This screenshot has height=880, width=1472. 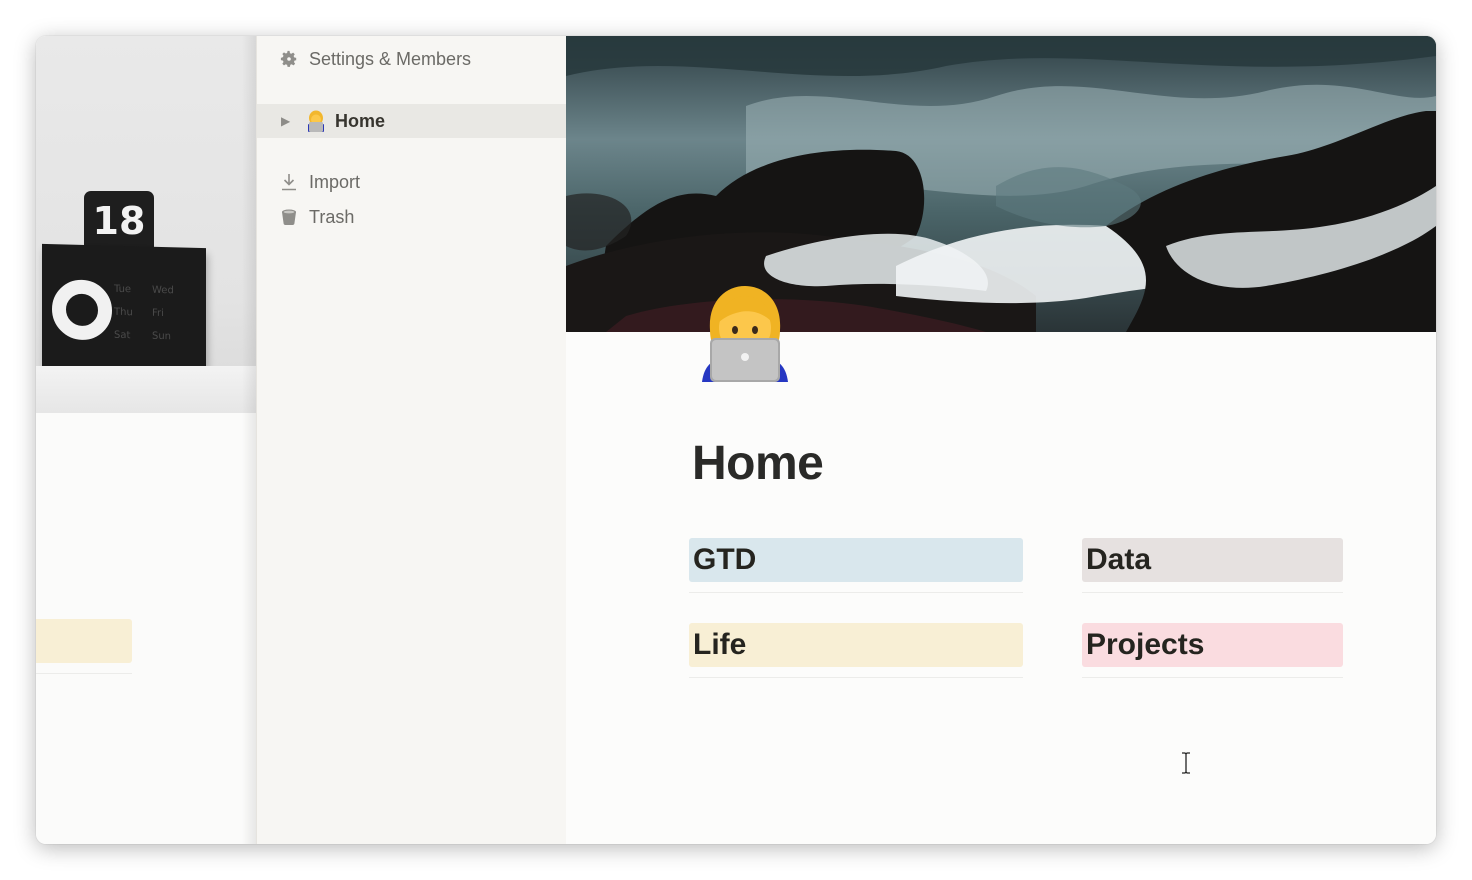 I want to click on calendar-ring-icon, so click(x=82, y=310).